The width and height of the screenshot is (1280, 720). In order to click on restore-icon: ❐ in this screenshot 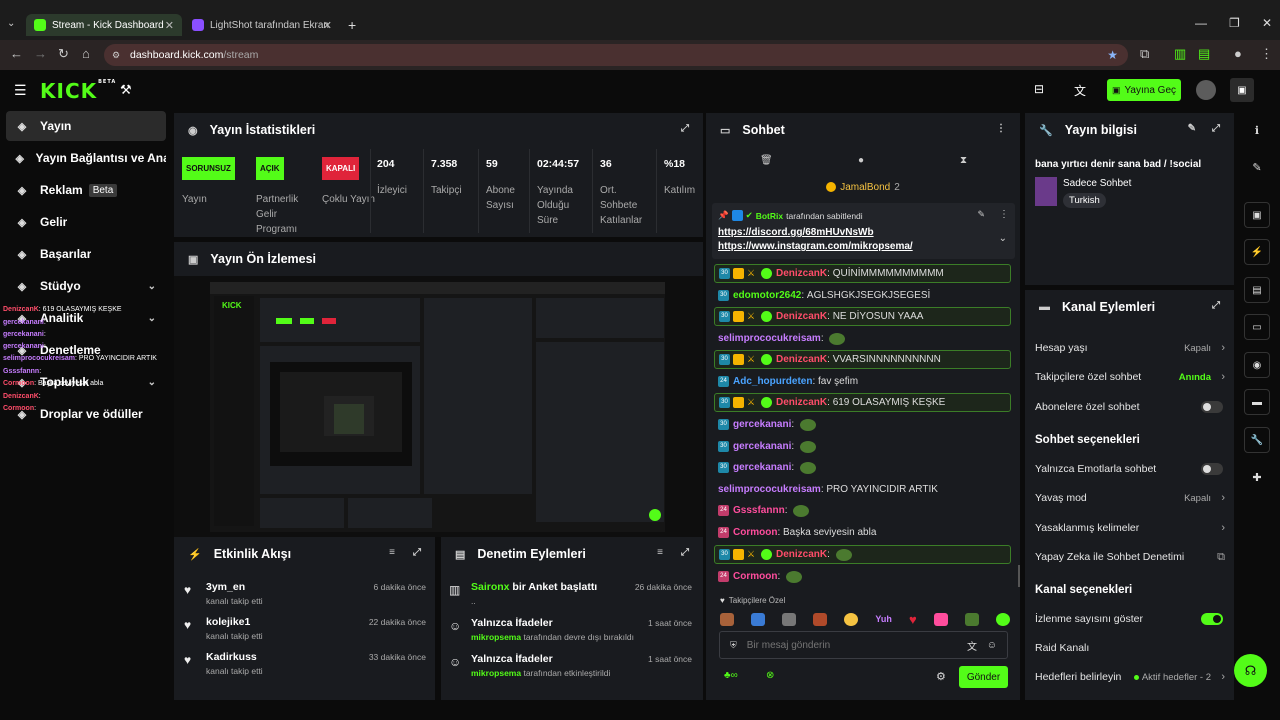, I will do `click(1234, 23)`.